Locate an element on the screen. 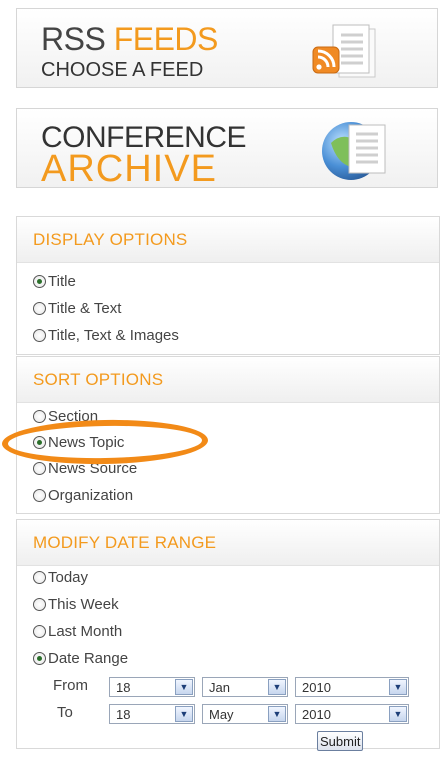 The image size is (442, 758). to-day-select: 18 ▼ is located at coordinates (152, 714).